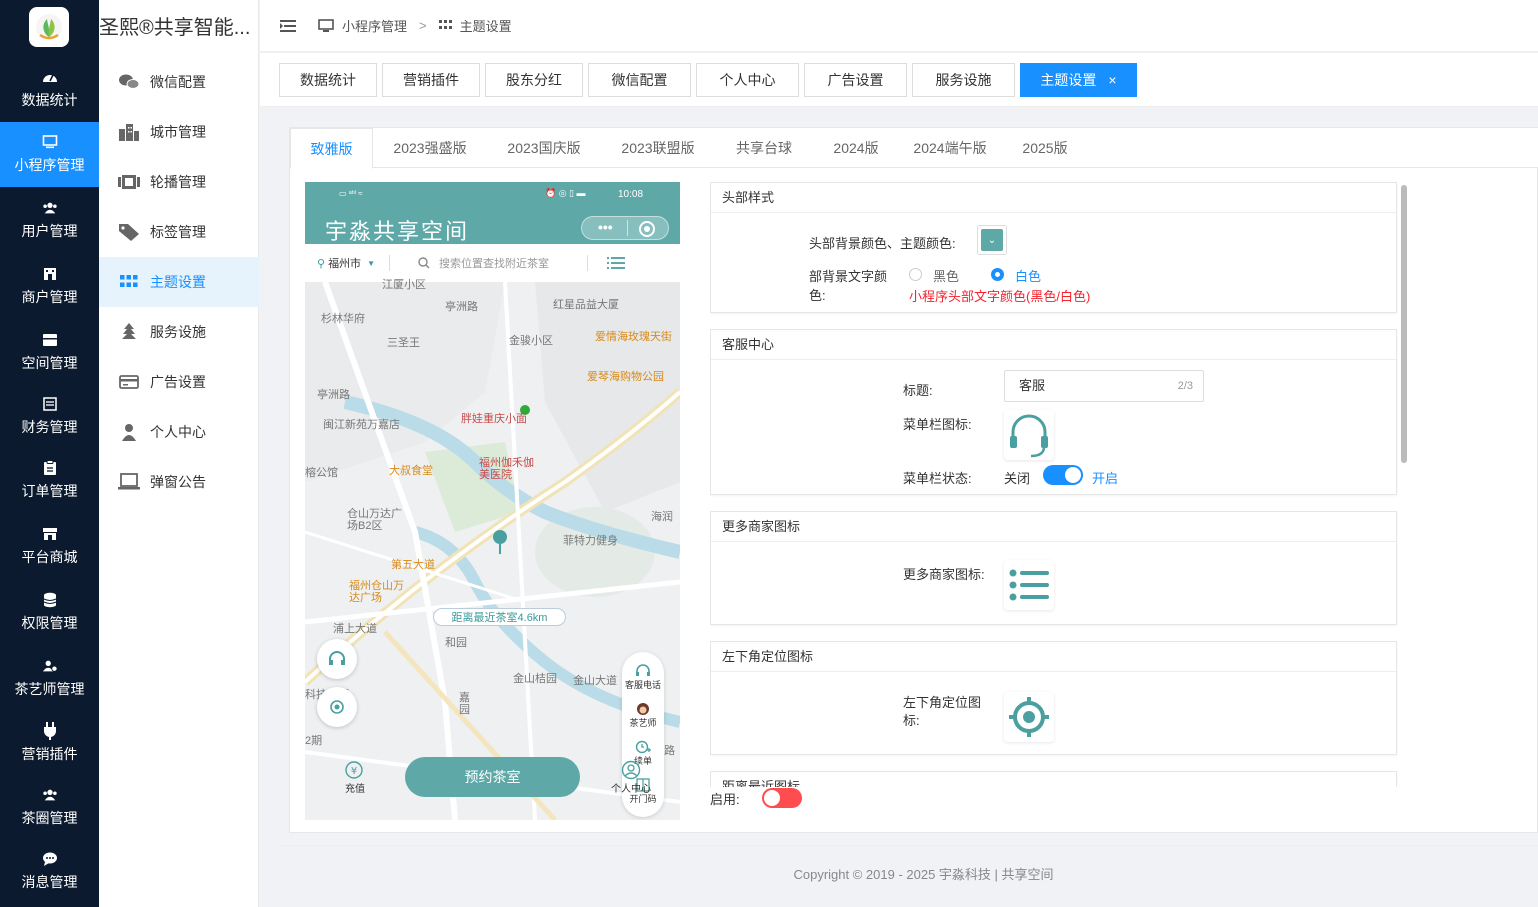  Describe the element at coordinates (49, 352) in the screenshot. I see `nav-item-4: 空间管理` at that location.